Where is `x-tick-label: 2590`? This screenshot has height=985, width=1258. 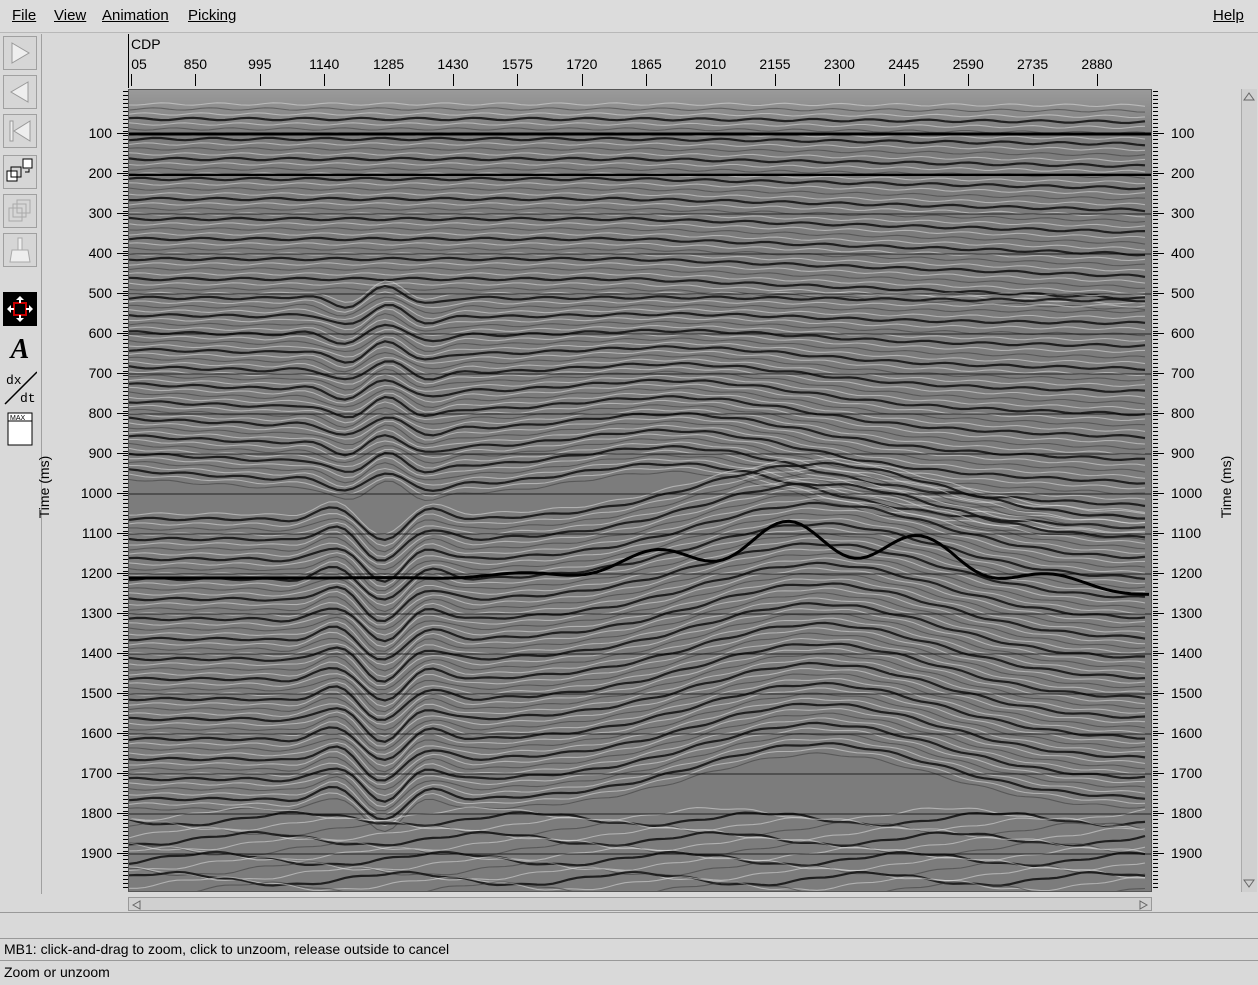 x-tick-label: 2590 is located at coordinates (968, 64).